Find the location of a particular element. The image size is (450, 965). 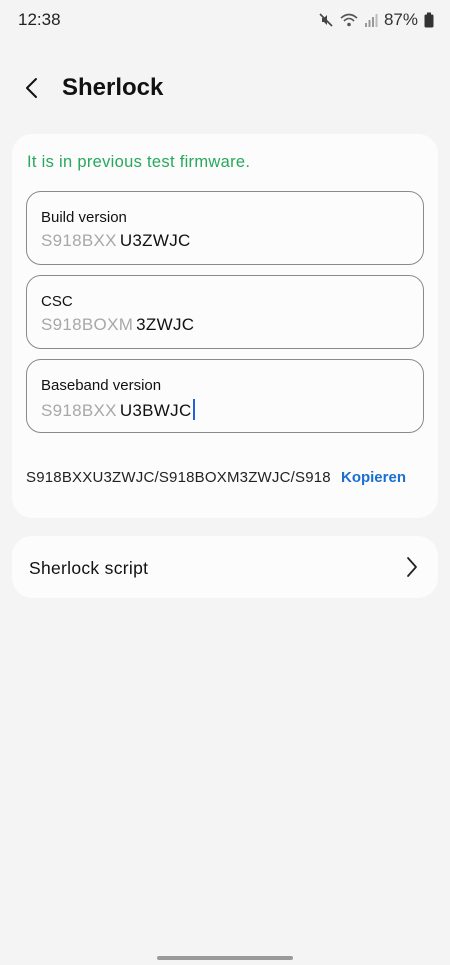

field-label: CSC is located at coordinates (57, 301).